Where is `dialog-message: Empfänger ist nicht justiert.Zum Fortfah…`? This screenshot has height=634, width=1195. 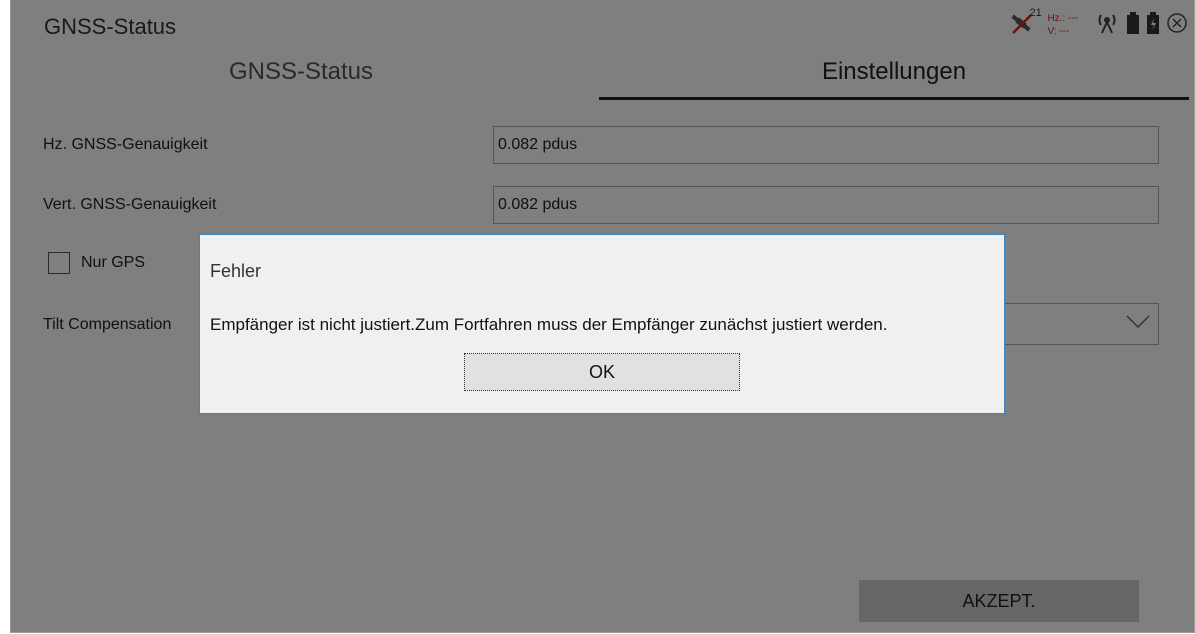 dialog-message: Empfänger ist nicht justiert.Zum Fortfah… is located at coordinates (549, 324).